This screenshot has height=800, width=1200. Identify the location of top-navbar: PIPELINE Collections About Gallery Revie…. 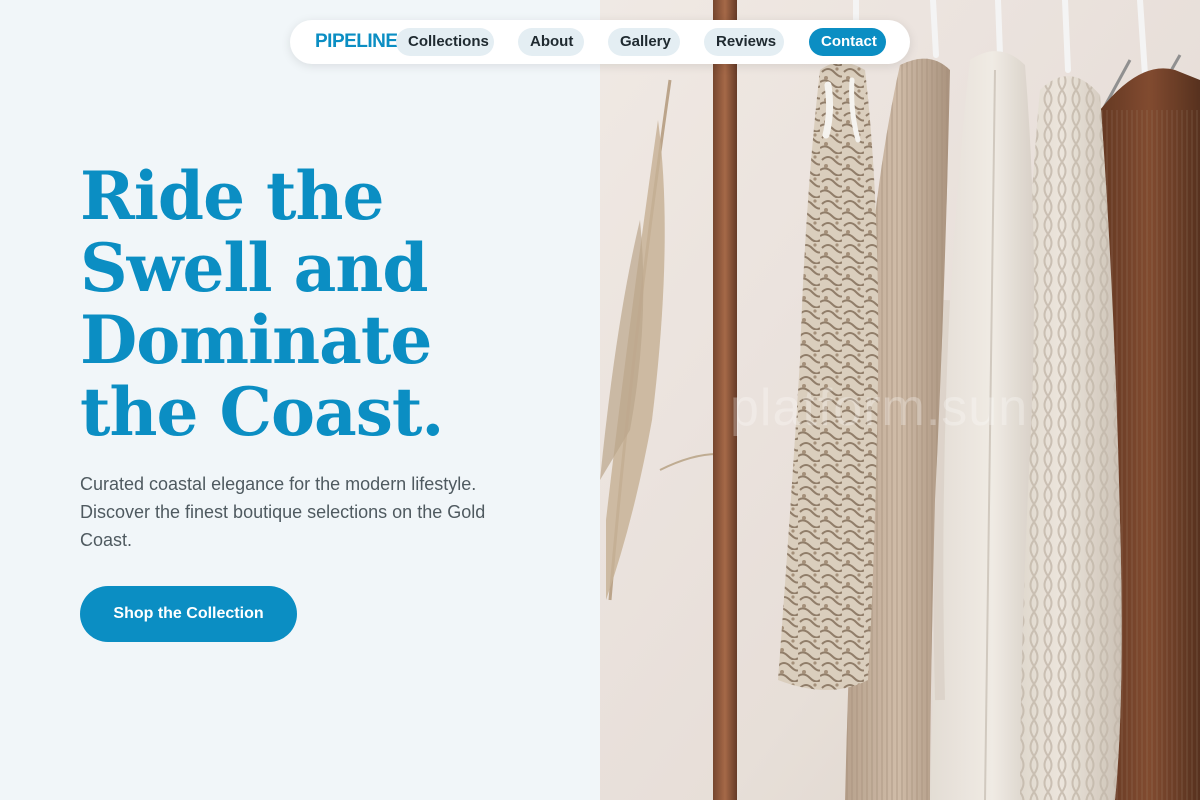
(600, 42).